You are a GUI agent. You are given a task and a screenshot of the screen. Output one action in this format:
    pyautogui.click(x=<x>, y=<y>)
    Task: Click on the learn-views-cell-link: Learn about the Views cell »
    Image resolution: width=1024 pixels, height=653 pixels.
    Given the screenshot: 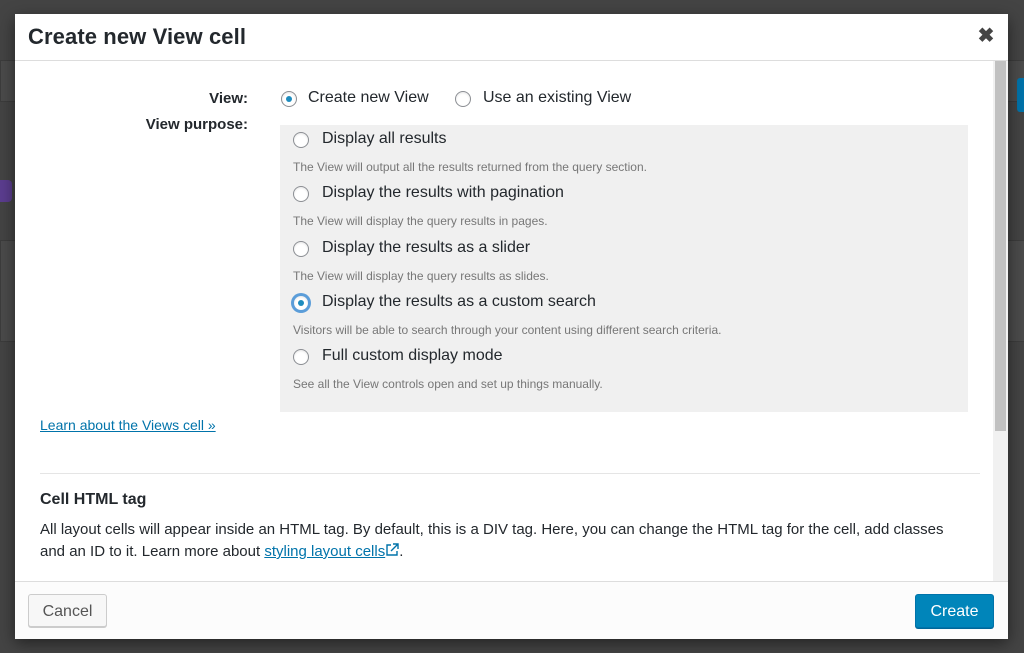 What is the action you would take?
    pyautogui.click(x=128, y=425)
    